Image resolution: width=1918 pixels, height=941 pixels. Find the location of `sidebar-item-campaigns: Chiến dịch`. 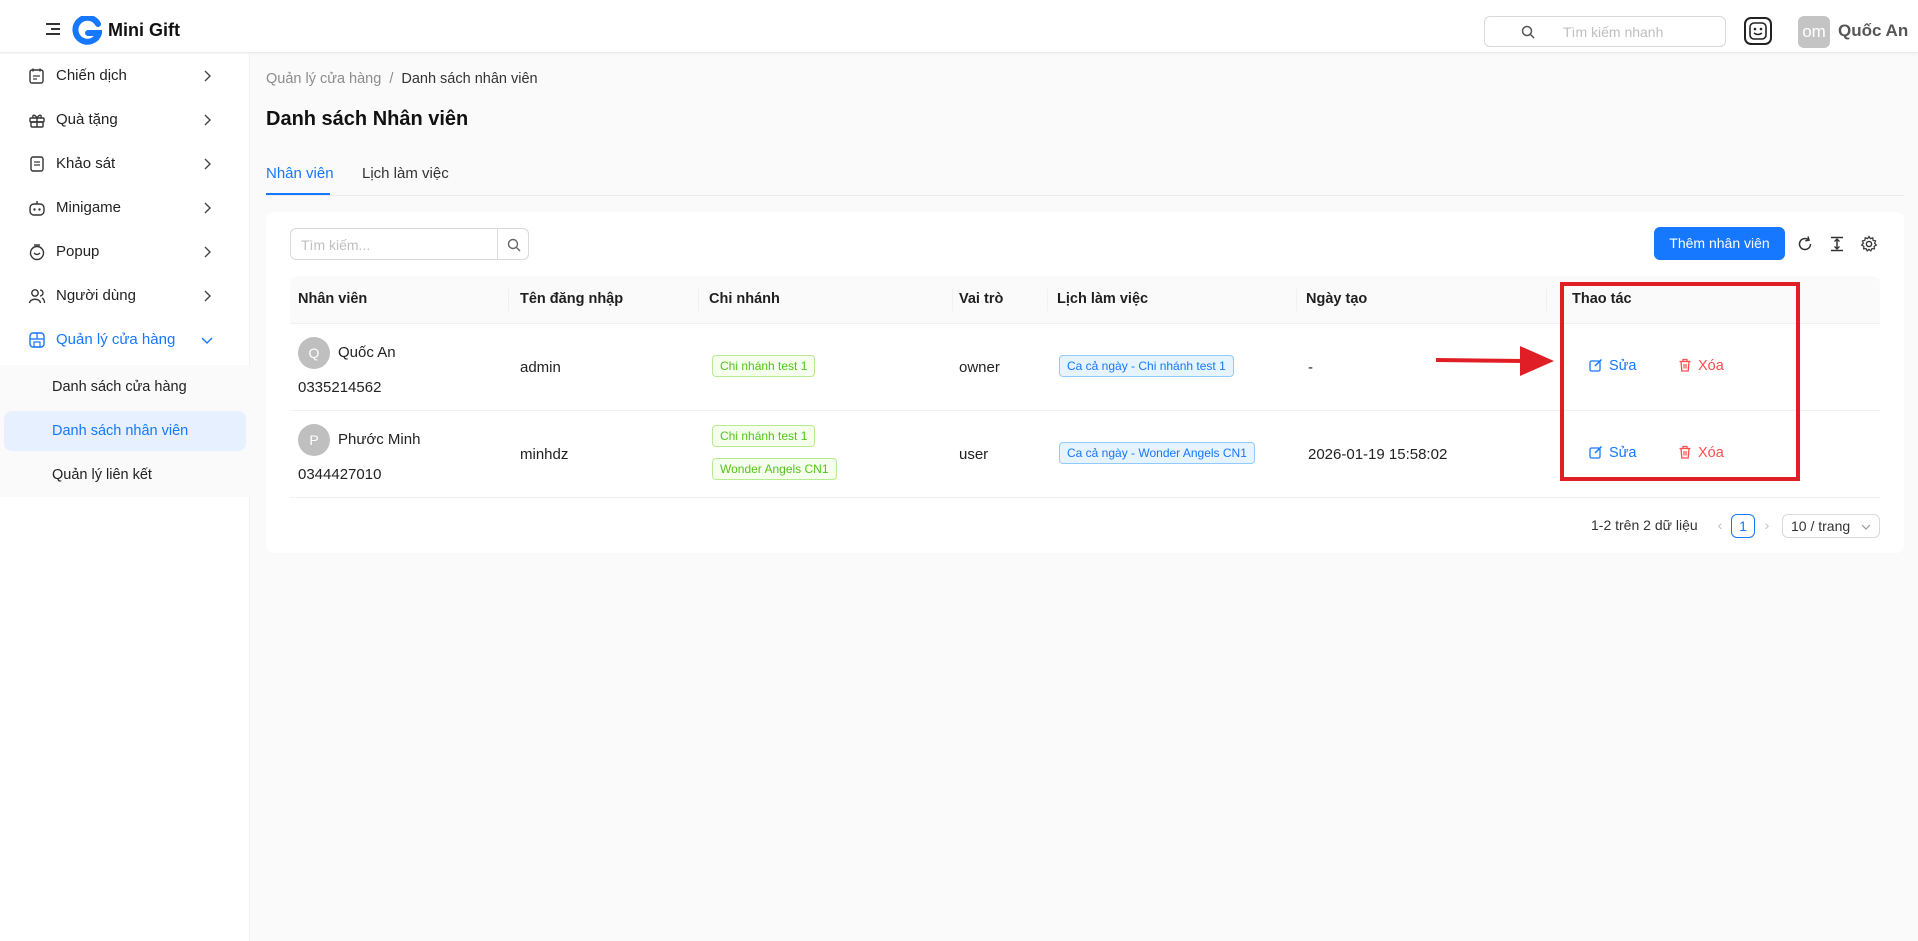

sidebar-item-campaigns: Chiến dịch is located at coordinates (125, 76).